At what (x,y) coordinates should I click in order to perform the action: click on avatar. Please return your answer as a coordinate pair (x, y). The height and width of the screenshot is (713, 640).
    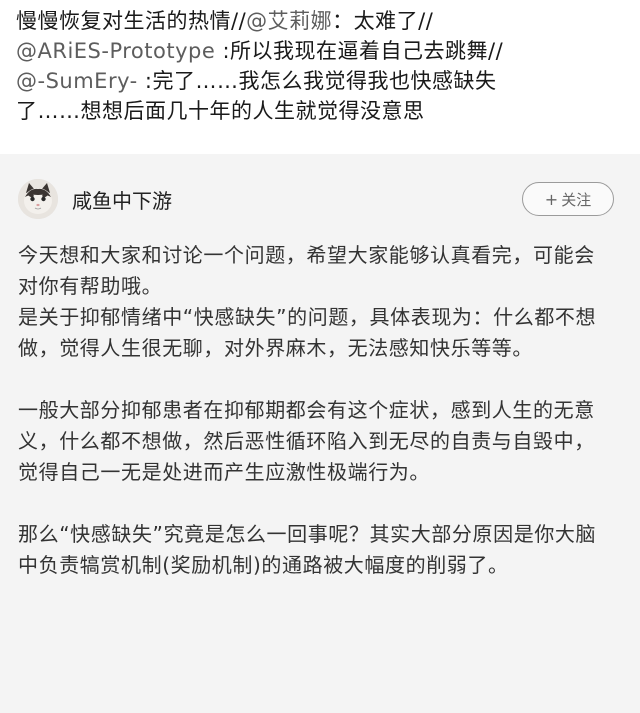
    Looking at the image, I should click on (38, 199).